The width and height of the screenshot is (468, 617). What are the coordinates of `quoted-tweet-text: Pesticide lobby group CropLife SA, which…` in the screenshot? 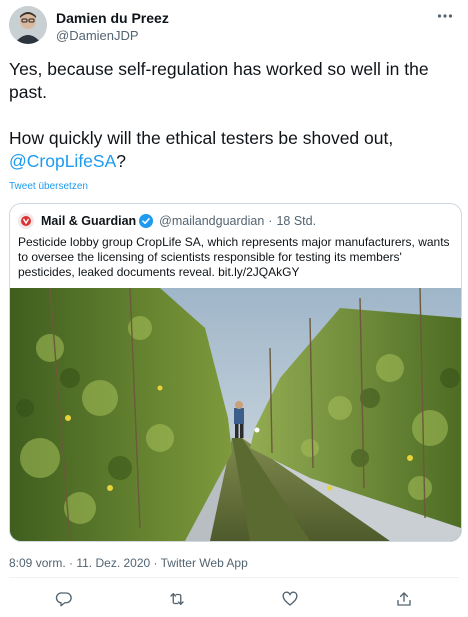 It's located at (236, 258).